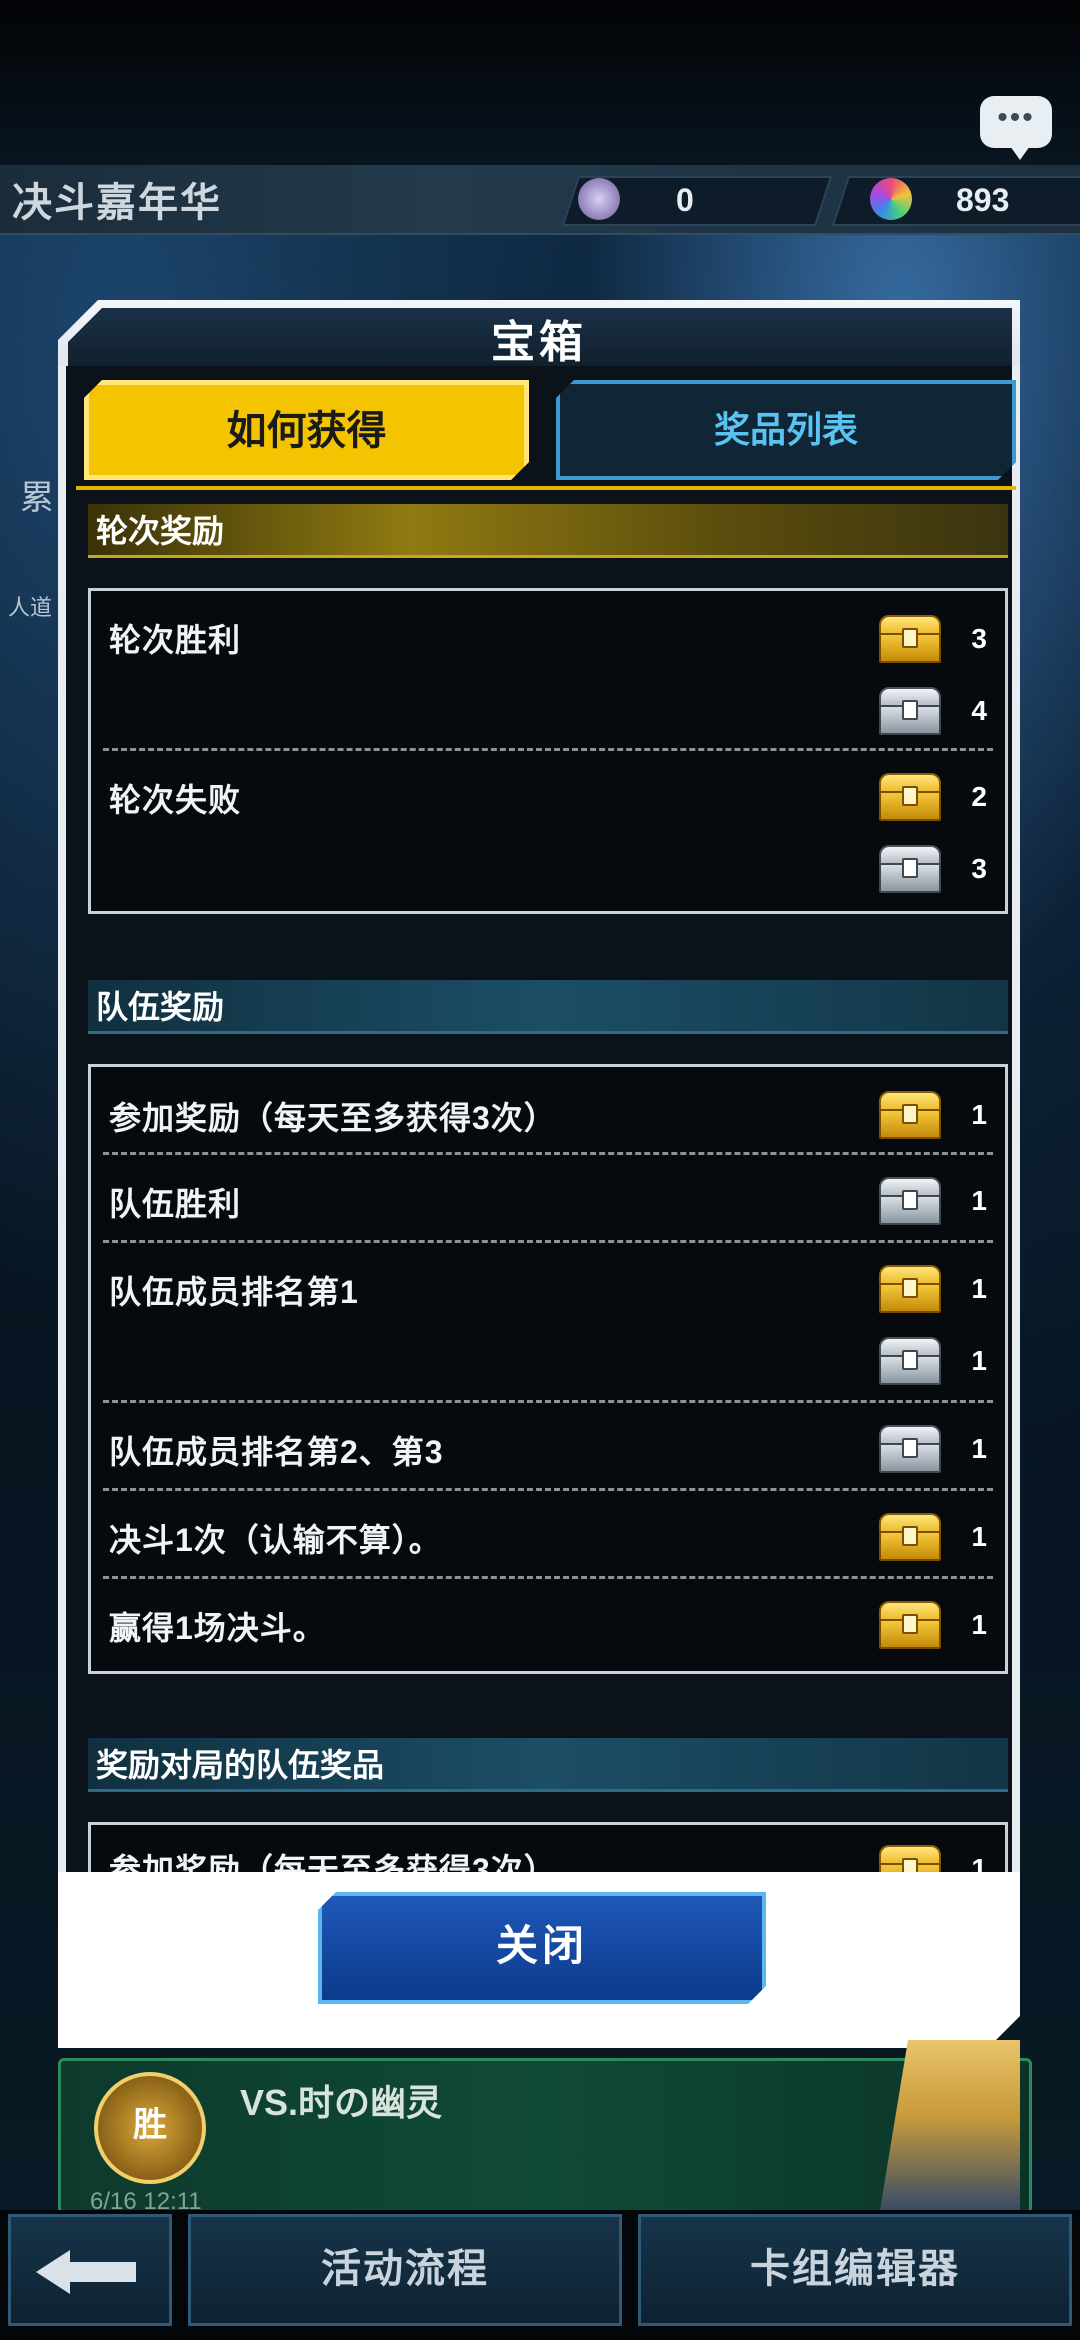 The image size is (1080, 2340). Describe the element at coordinates (891, 199) in the screenshot. I see `gem-icon` at that location.